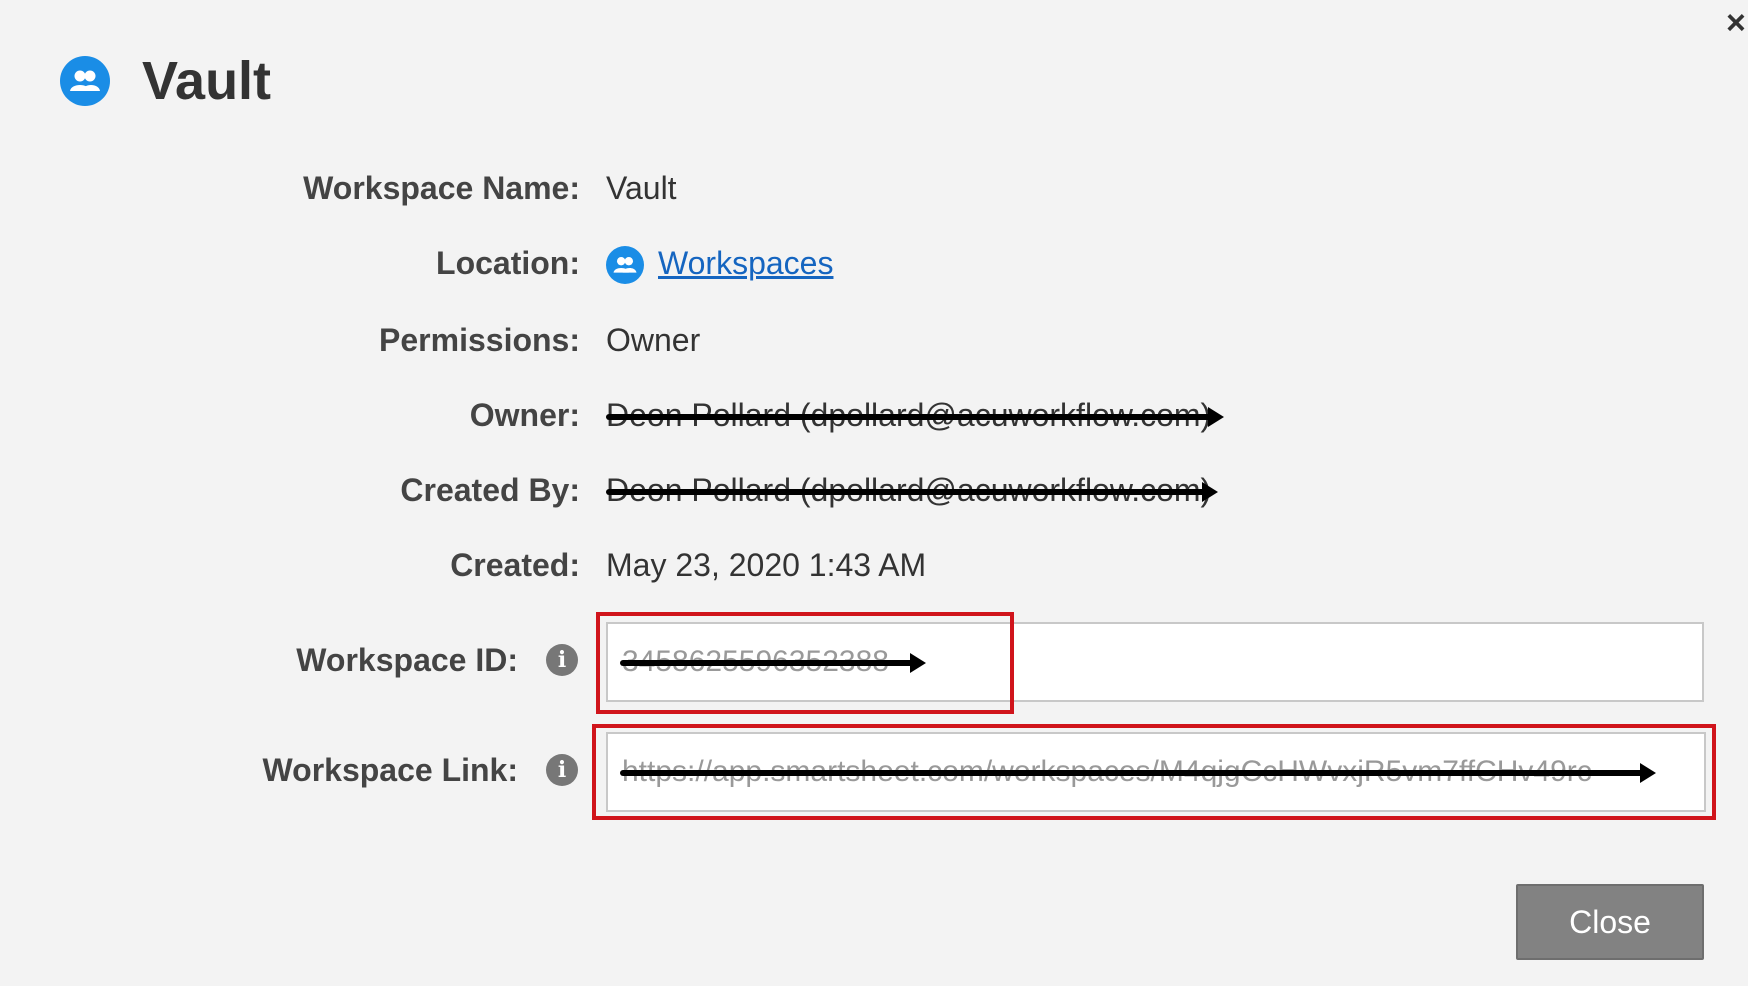 This screenshot has width=1748, height=986. I want to click on created-label: Created:, so click(515, 565).